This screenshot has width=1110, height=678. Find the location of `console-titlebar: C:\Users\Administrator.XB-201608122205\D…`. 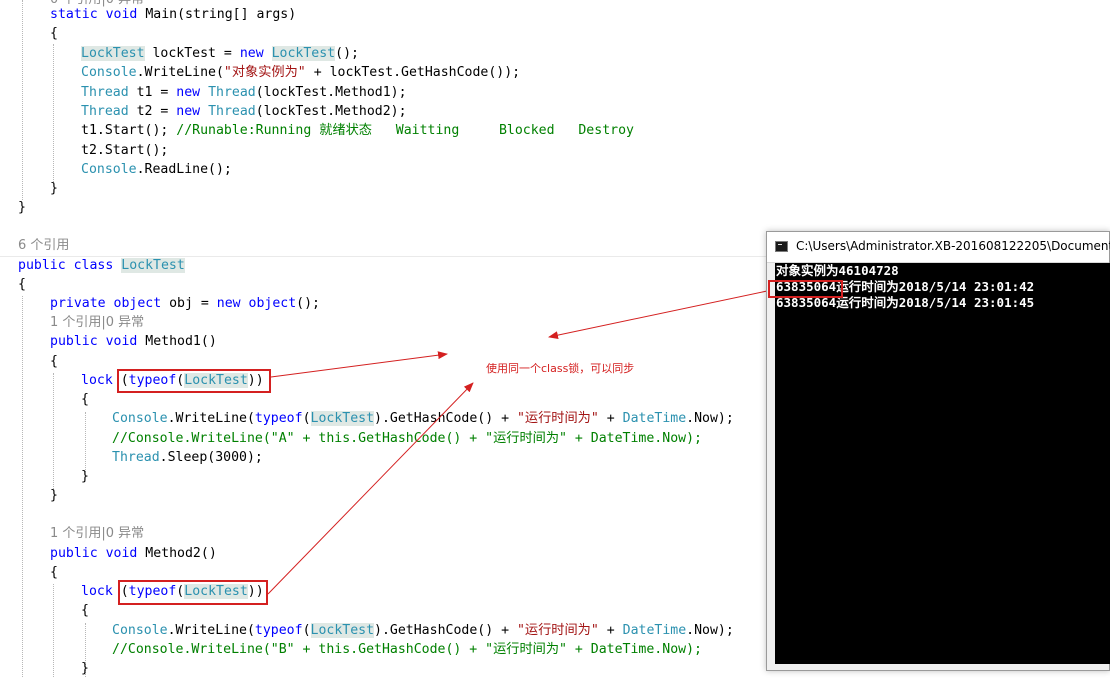

console-titlebar: C:\Users\Administrator.XB-201608122205\D… is located at coordinates (938, 247).